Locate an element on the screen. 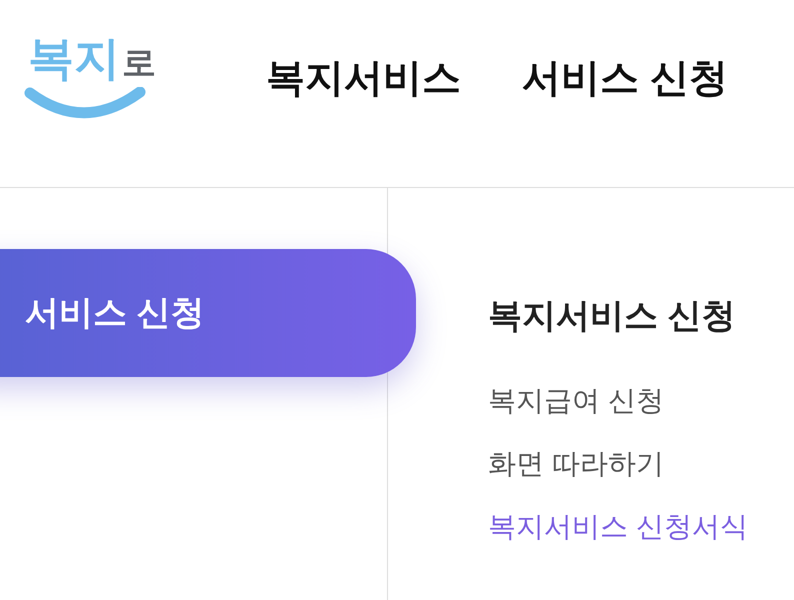  sidebar-item: 서비스 신청 is located at coordinates (208, 313).